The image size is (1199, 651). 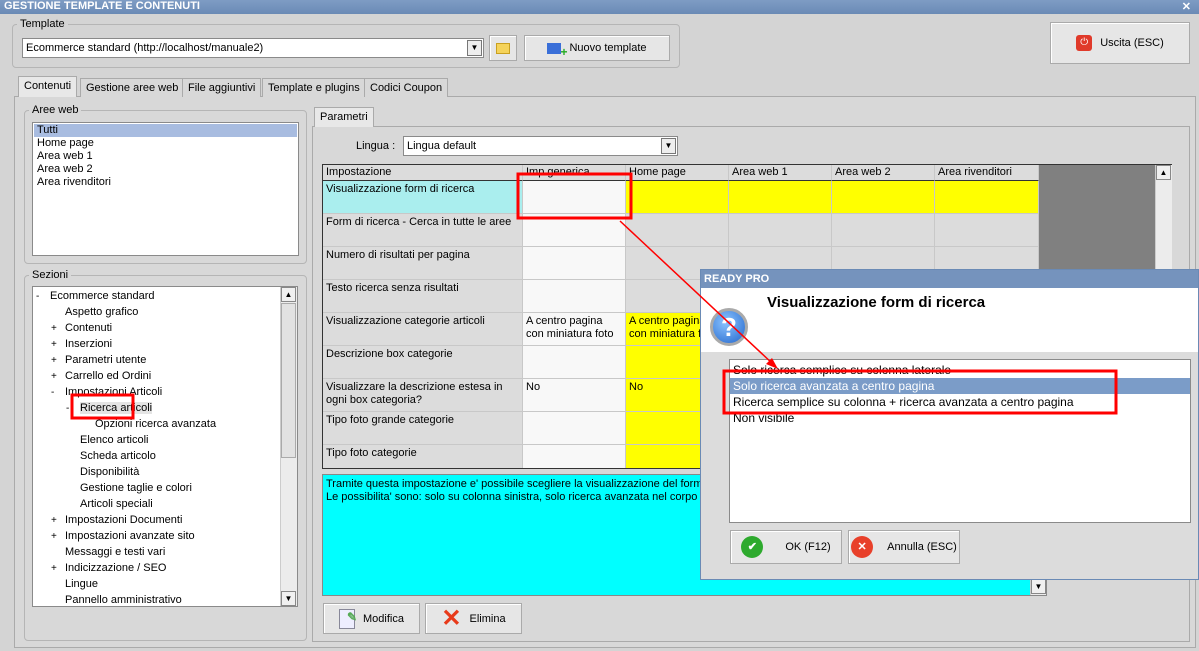 What do you see at coordinates (116, 599) in the screenshot?
I see `tree-item: Pannello amministrativo` at bounding box center [116, 599].